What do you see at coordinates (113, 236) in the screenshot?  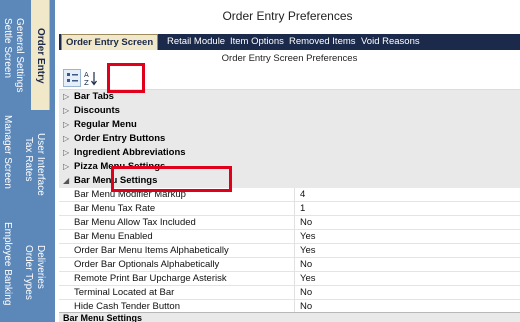 I see `property-name: Bar Menu Enabled` at bounding box center [113, 236].